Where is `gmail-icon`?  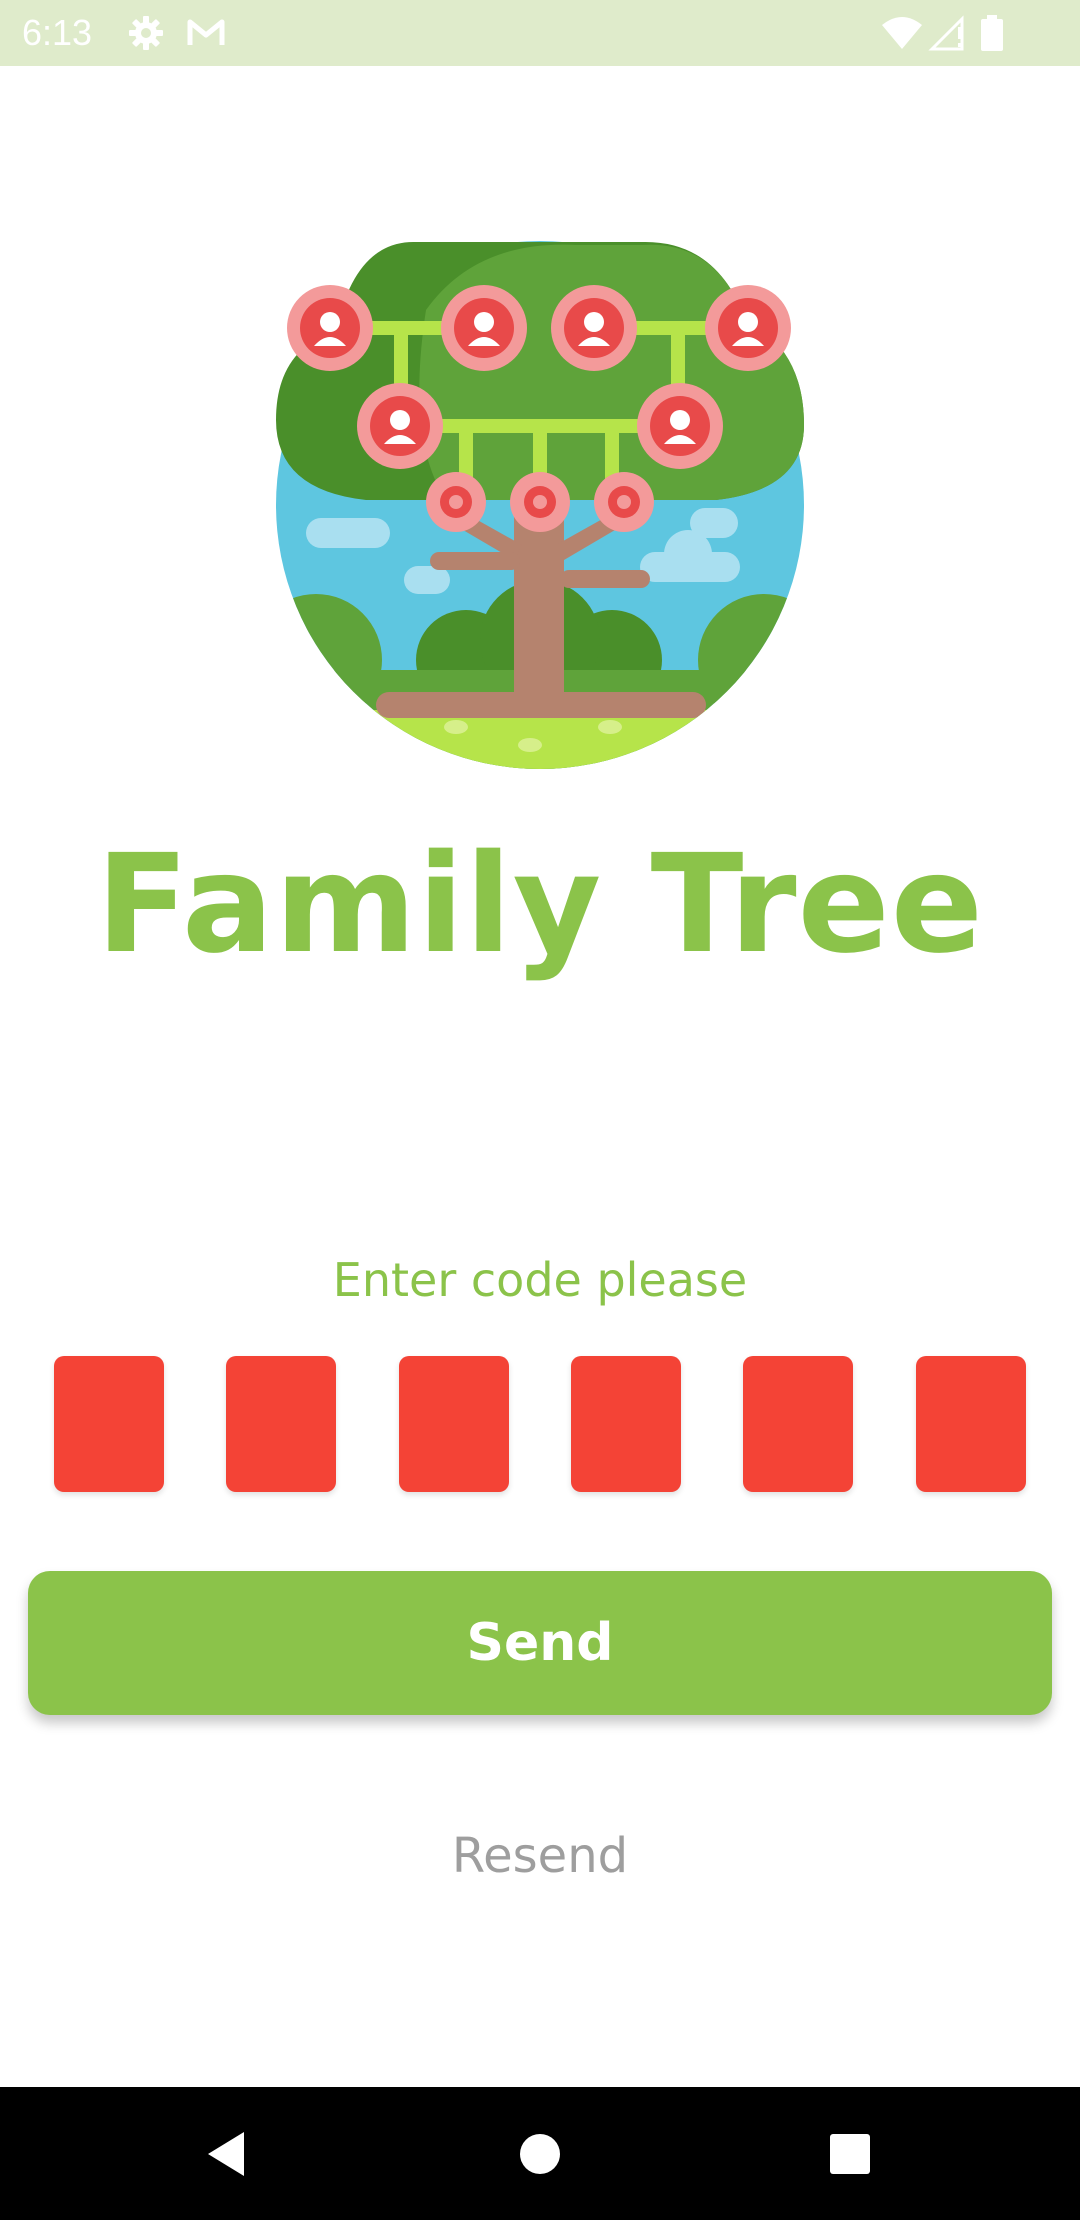
gmail-icon is located at coordinates (206, 33).